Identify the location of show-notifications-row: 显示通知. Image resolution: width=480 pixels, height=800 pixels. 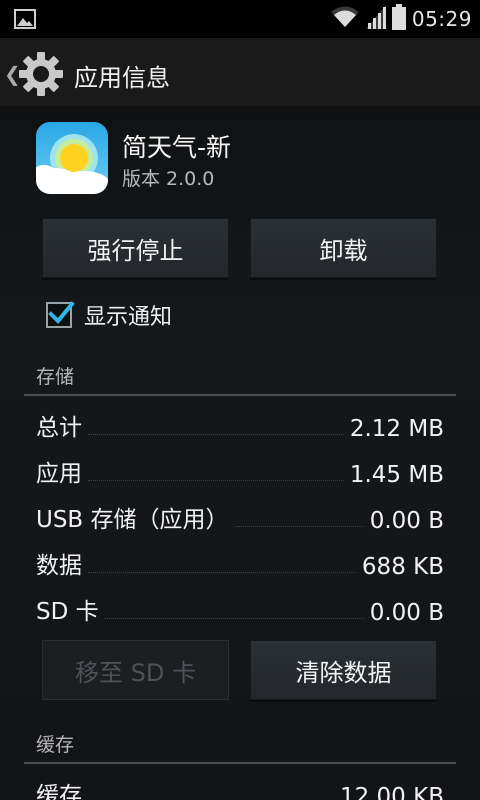
(109, 315).